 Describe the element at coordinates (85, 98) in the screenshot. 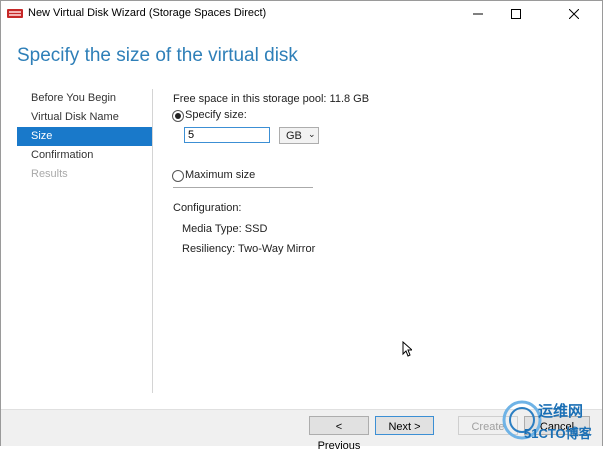

I see `step-before-you-begin: Before You Begin` at that location.